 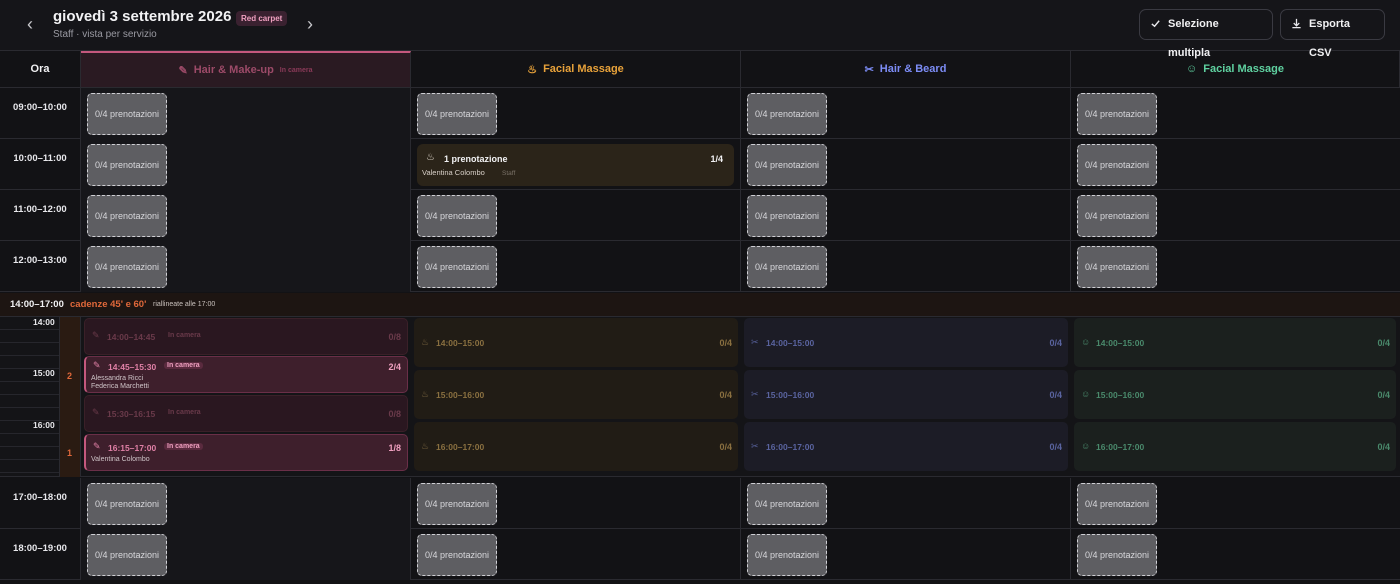 I want to click on axis-hour: 14:00, so click(x=44, y=322).